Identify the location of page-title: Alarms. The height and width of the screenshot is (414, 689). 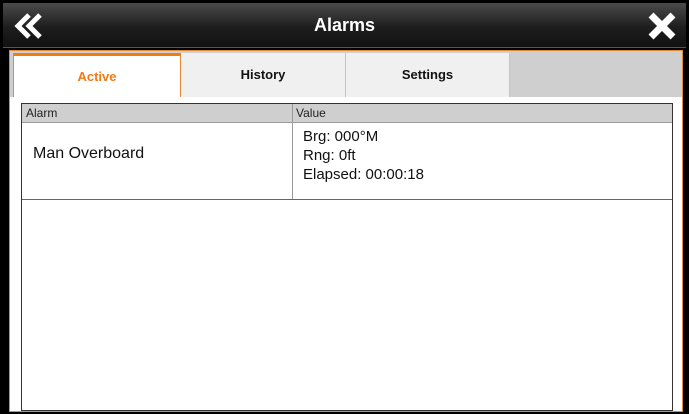
(344, 25).